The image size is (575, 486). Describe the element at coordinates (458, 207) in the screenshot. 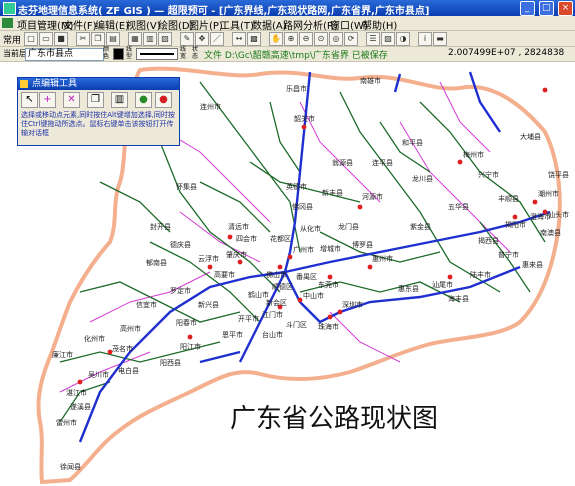

I see `city-label-wuhua: 五华县` at that location.